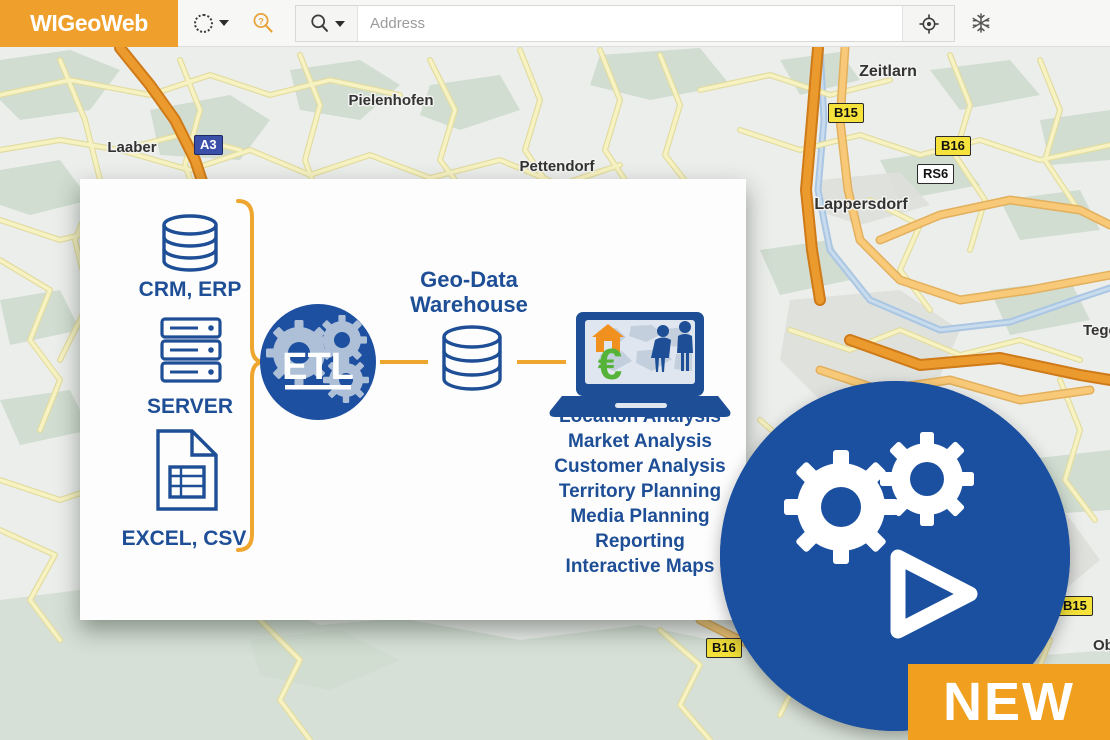 This screenshot has height=740, width=1110. I want to click on search-mode-button, so click(327, 23).